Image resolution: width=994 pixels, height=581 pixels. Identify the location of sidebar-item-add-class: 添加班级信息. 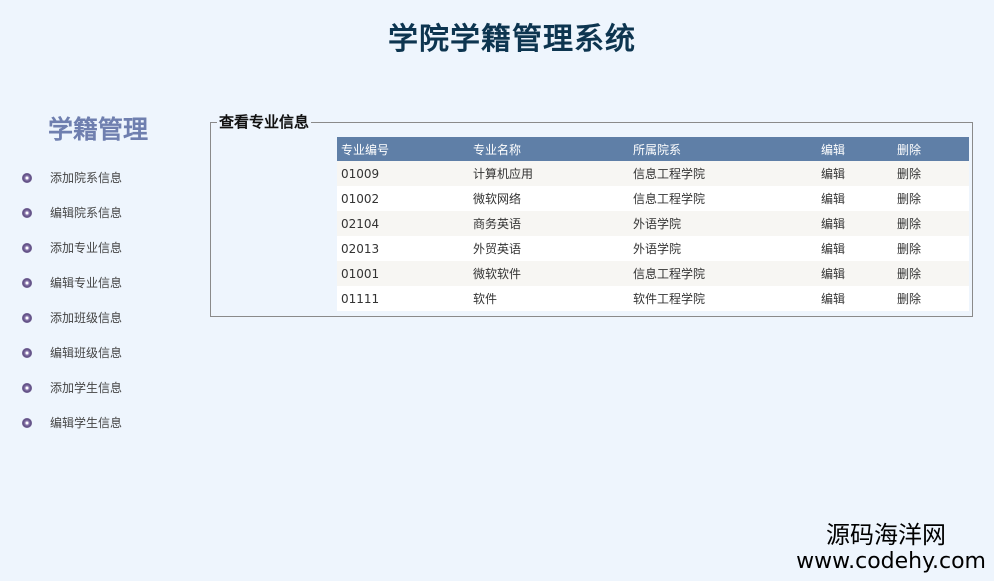
(72, 317).